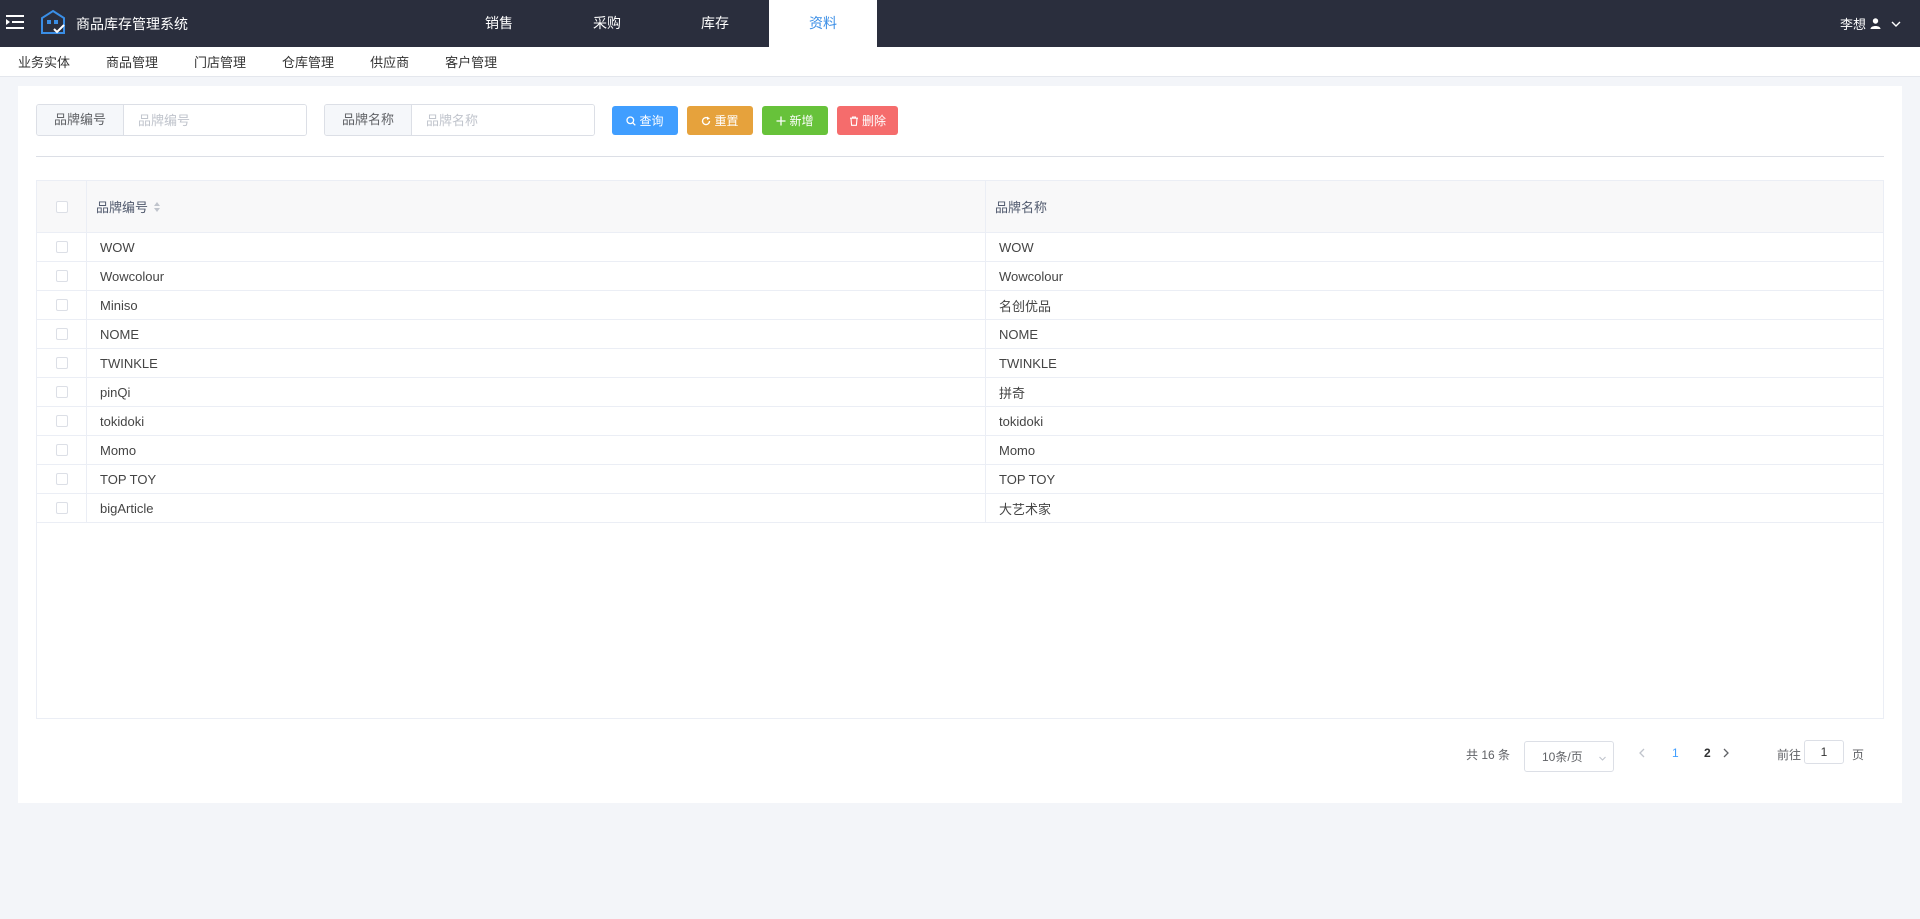 This screenshot has width=1920, height=919. I want to click on cell-brand-code: Wowcolour, so click(536, 276).